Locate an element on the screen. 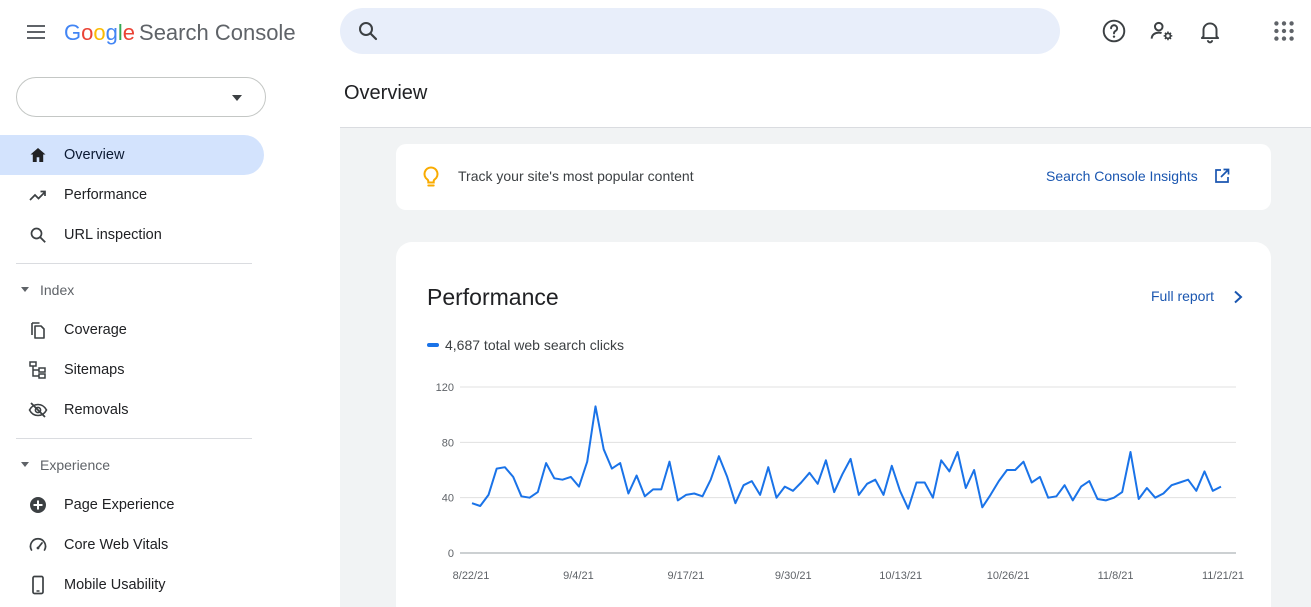 This screenshot has width=1311, height=607. property-selector is located at coordinates (141, 97).